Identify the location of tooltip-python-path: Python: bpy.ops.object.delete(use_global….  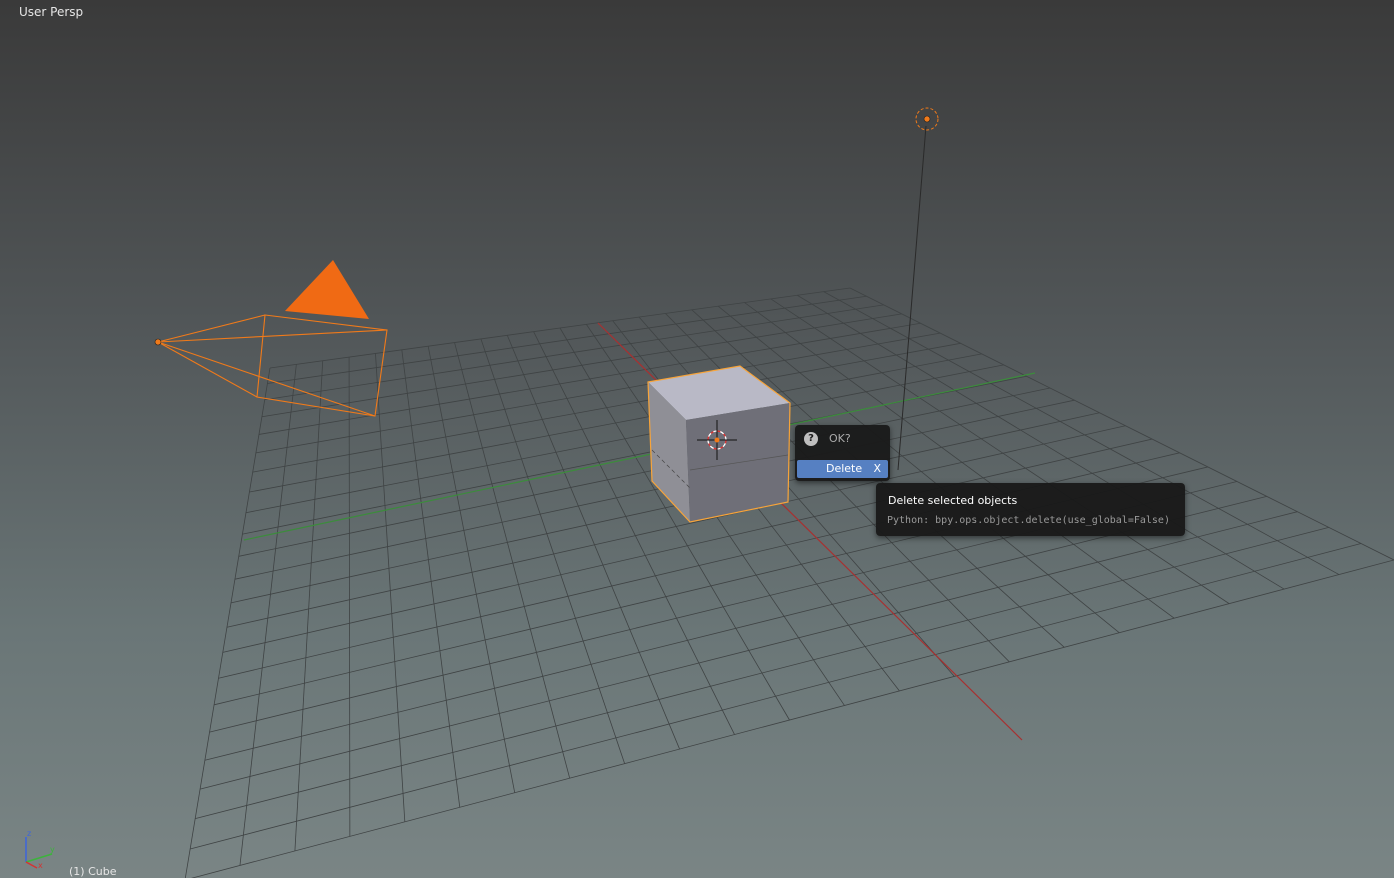
(1028, 520).